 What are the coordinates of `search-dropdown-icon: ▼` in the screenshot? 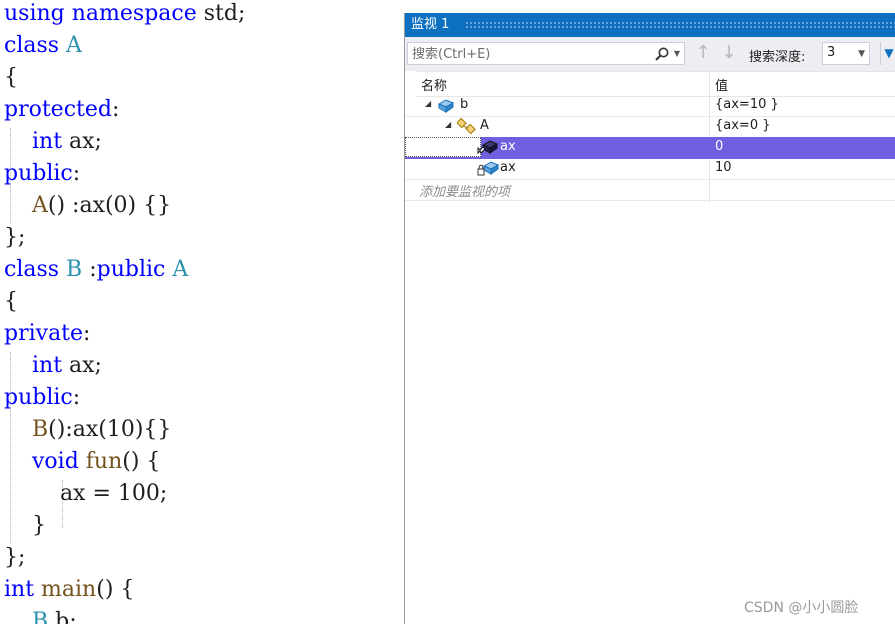 It's located at (677, 54).